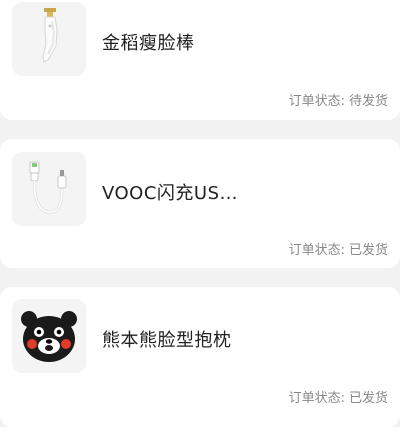 This screenshot has width=400, height=427. What do you see at coordinates (50, 35) in the screenshot?
I see `facial-roller-icon` at bounding box center [50, 35].